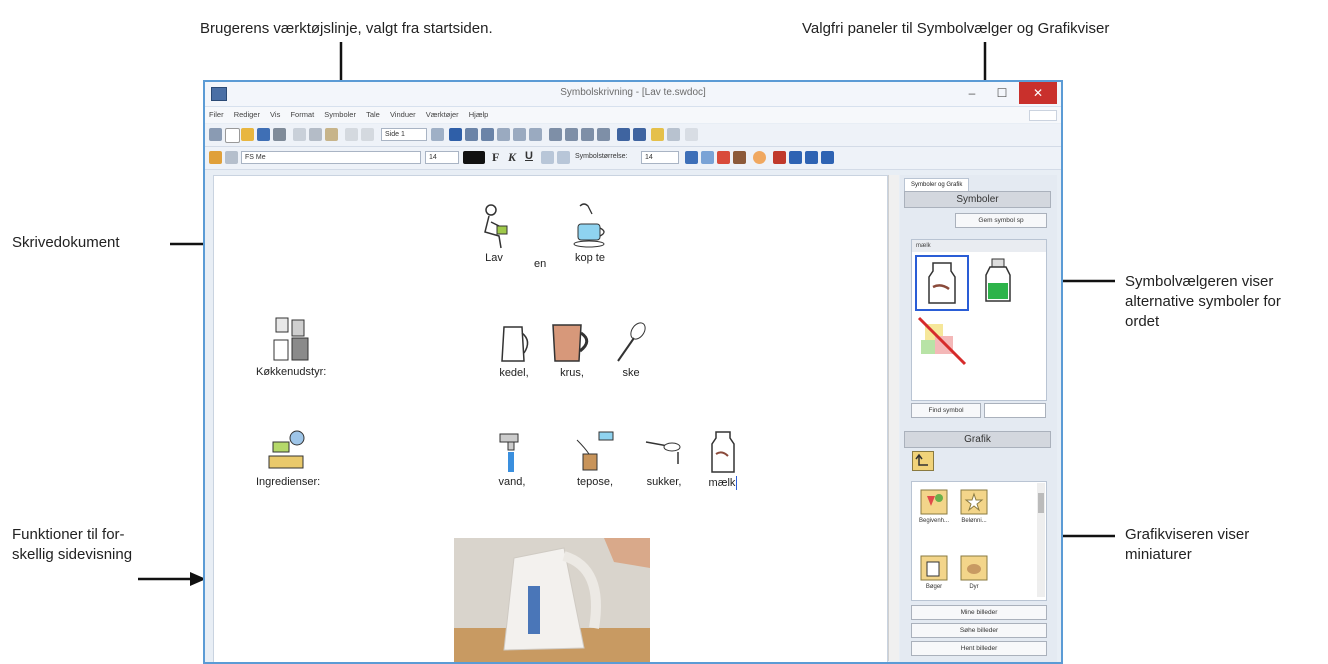  I want to click on indent-icon, so click(571, 134).